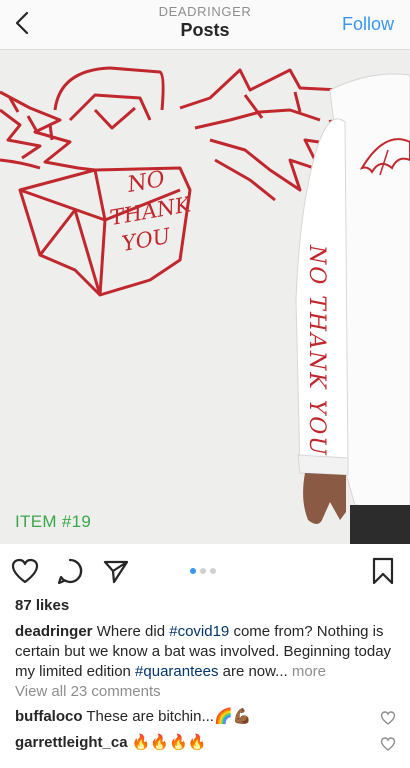 The image size is (410, 768). Describe the element at coordinates (49, 716) in the screenshot. I see `comment-username: buffaloco` at that location.